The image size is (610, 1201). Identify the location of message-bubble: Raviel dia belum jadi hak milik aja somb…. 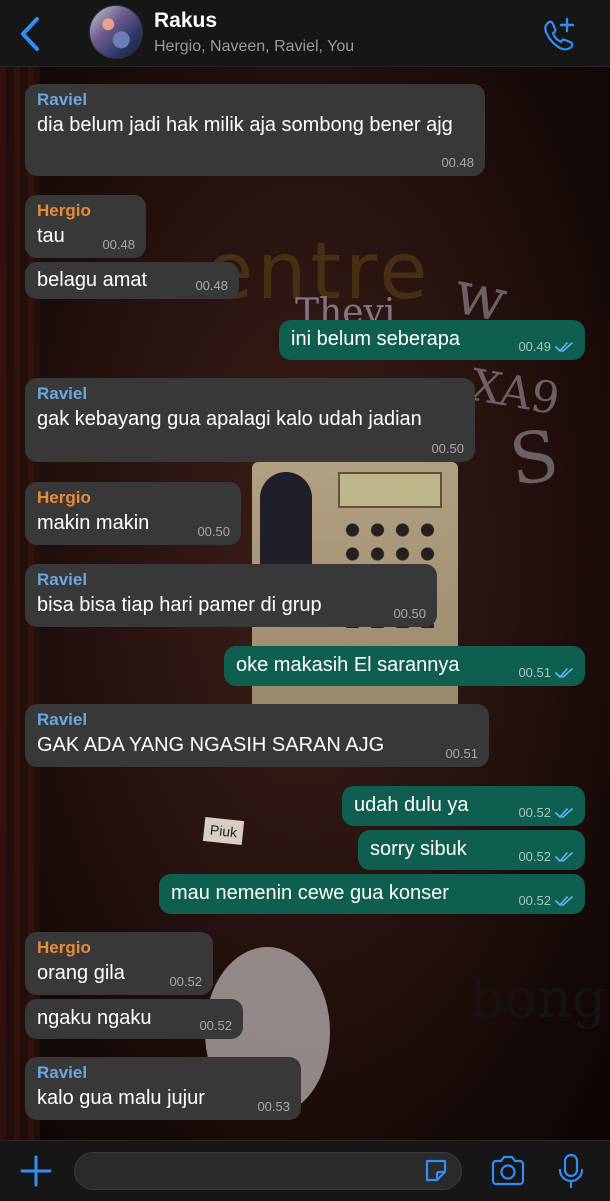
(255, 130).